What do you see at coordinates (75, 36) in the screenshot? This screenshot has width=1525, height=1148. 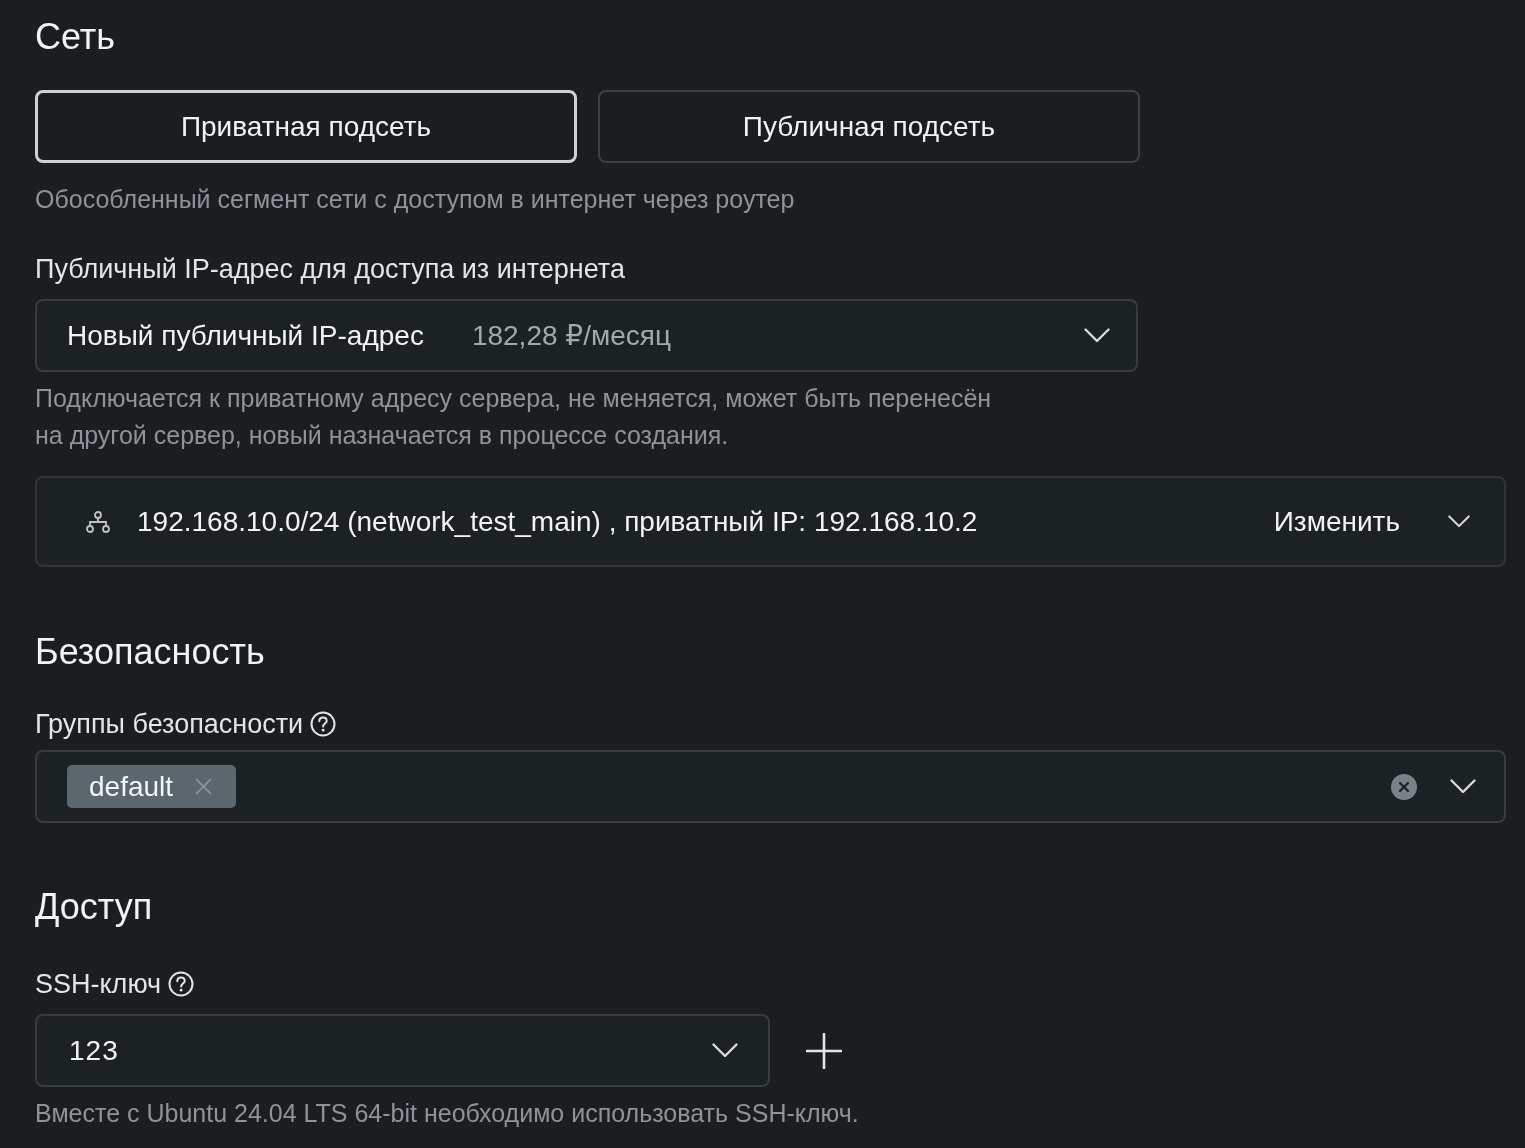 I see `section-title: Сеть` at bounding box center [75, 36].